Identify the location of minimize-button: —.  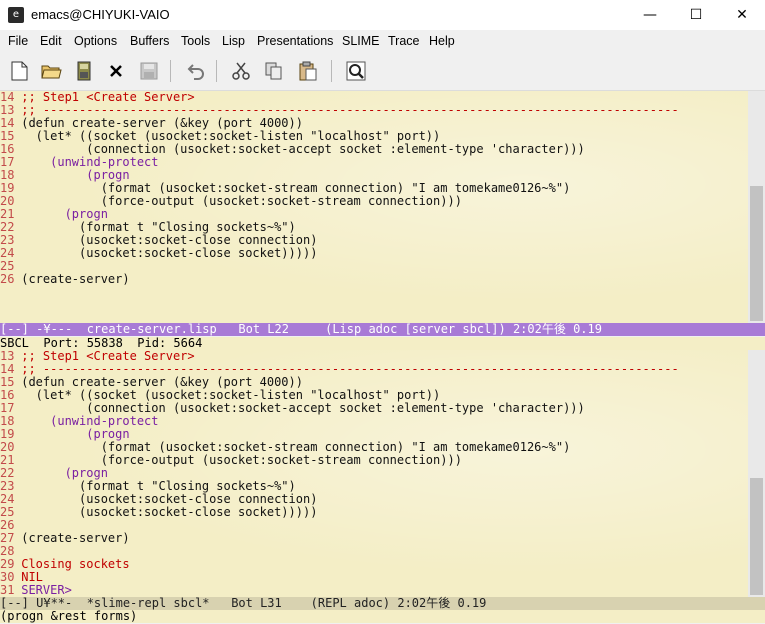
(650, 15).